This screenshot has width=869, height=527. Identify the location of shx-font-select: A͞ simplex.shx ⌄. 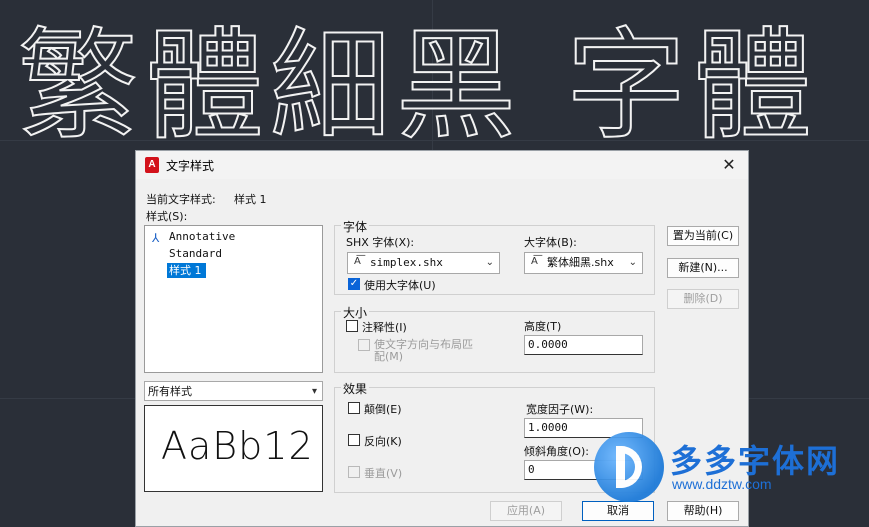
(423, 263).